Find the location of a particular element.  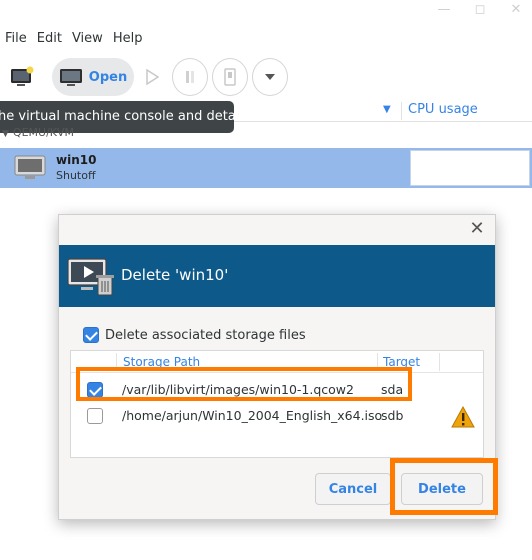

shutdown-button is located at coordinates (230, 77).